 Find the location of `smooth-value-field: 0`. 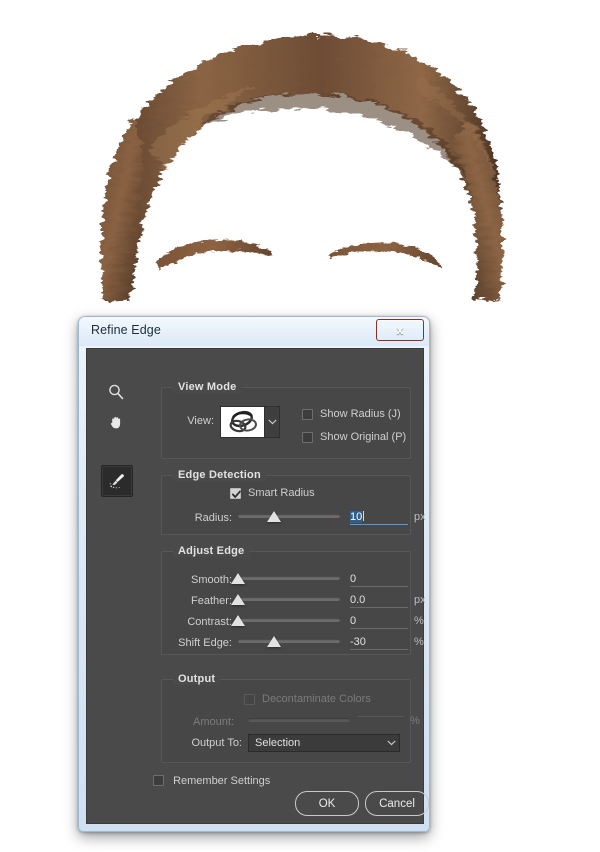

smooth-value-field: 0 is located at coordinates (379, 580).